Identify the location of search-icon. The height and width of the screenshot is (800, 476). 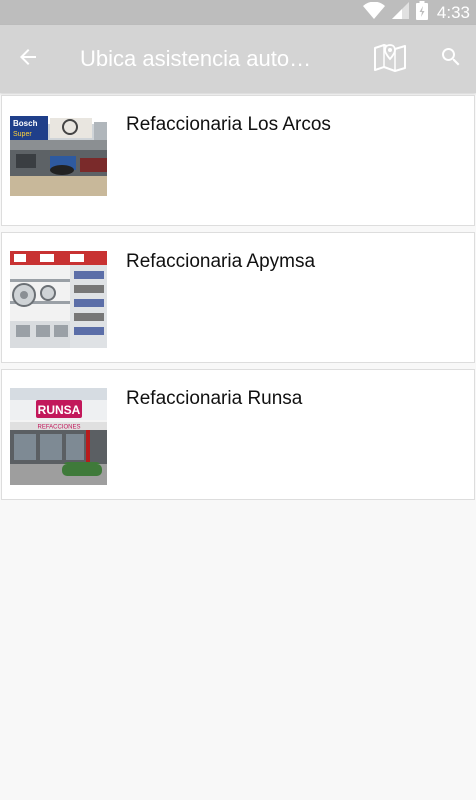
(451, 59).